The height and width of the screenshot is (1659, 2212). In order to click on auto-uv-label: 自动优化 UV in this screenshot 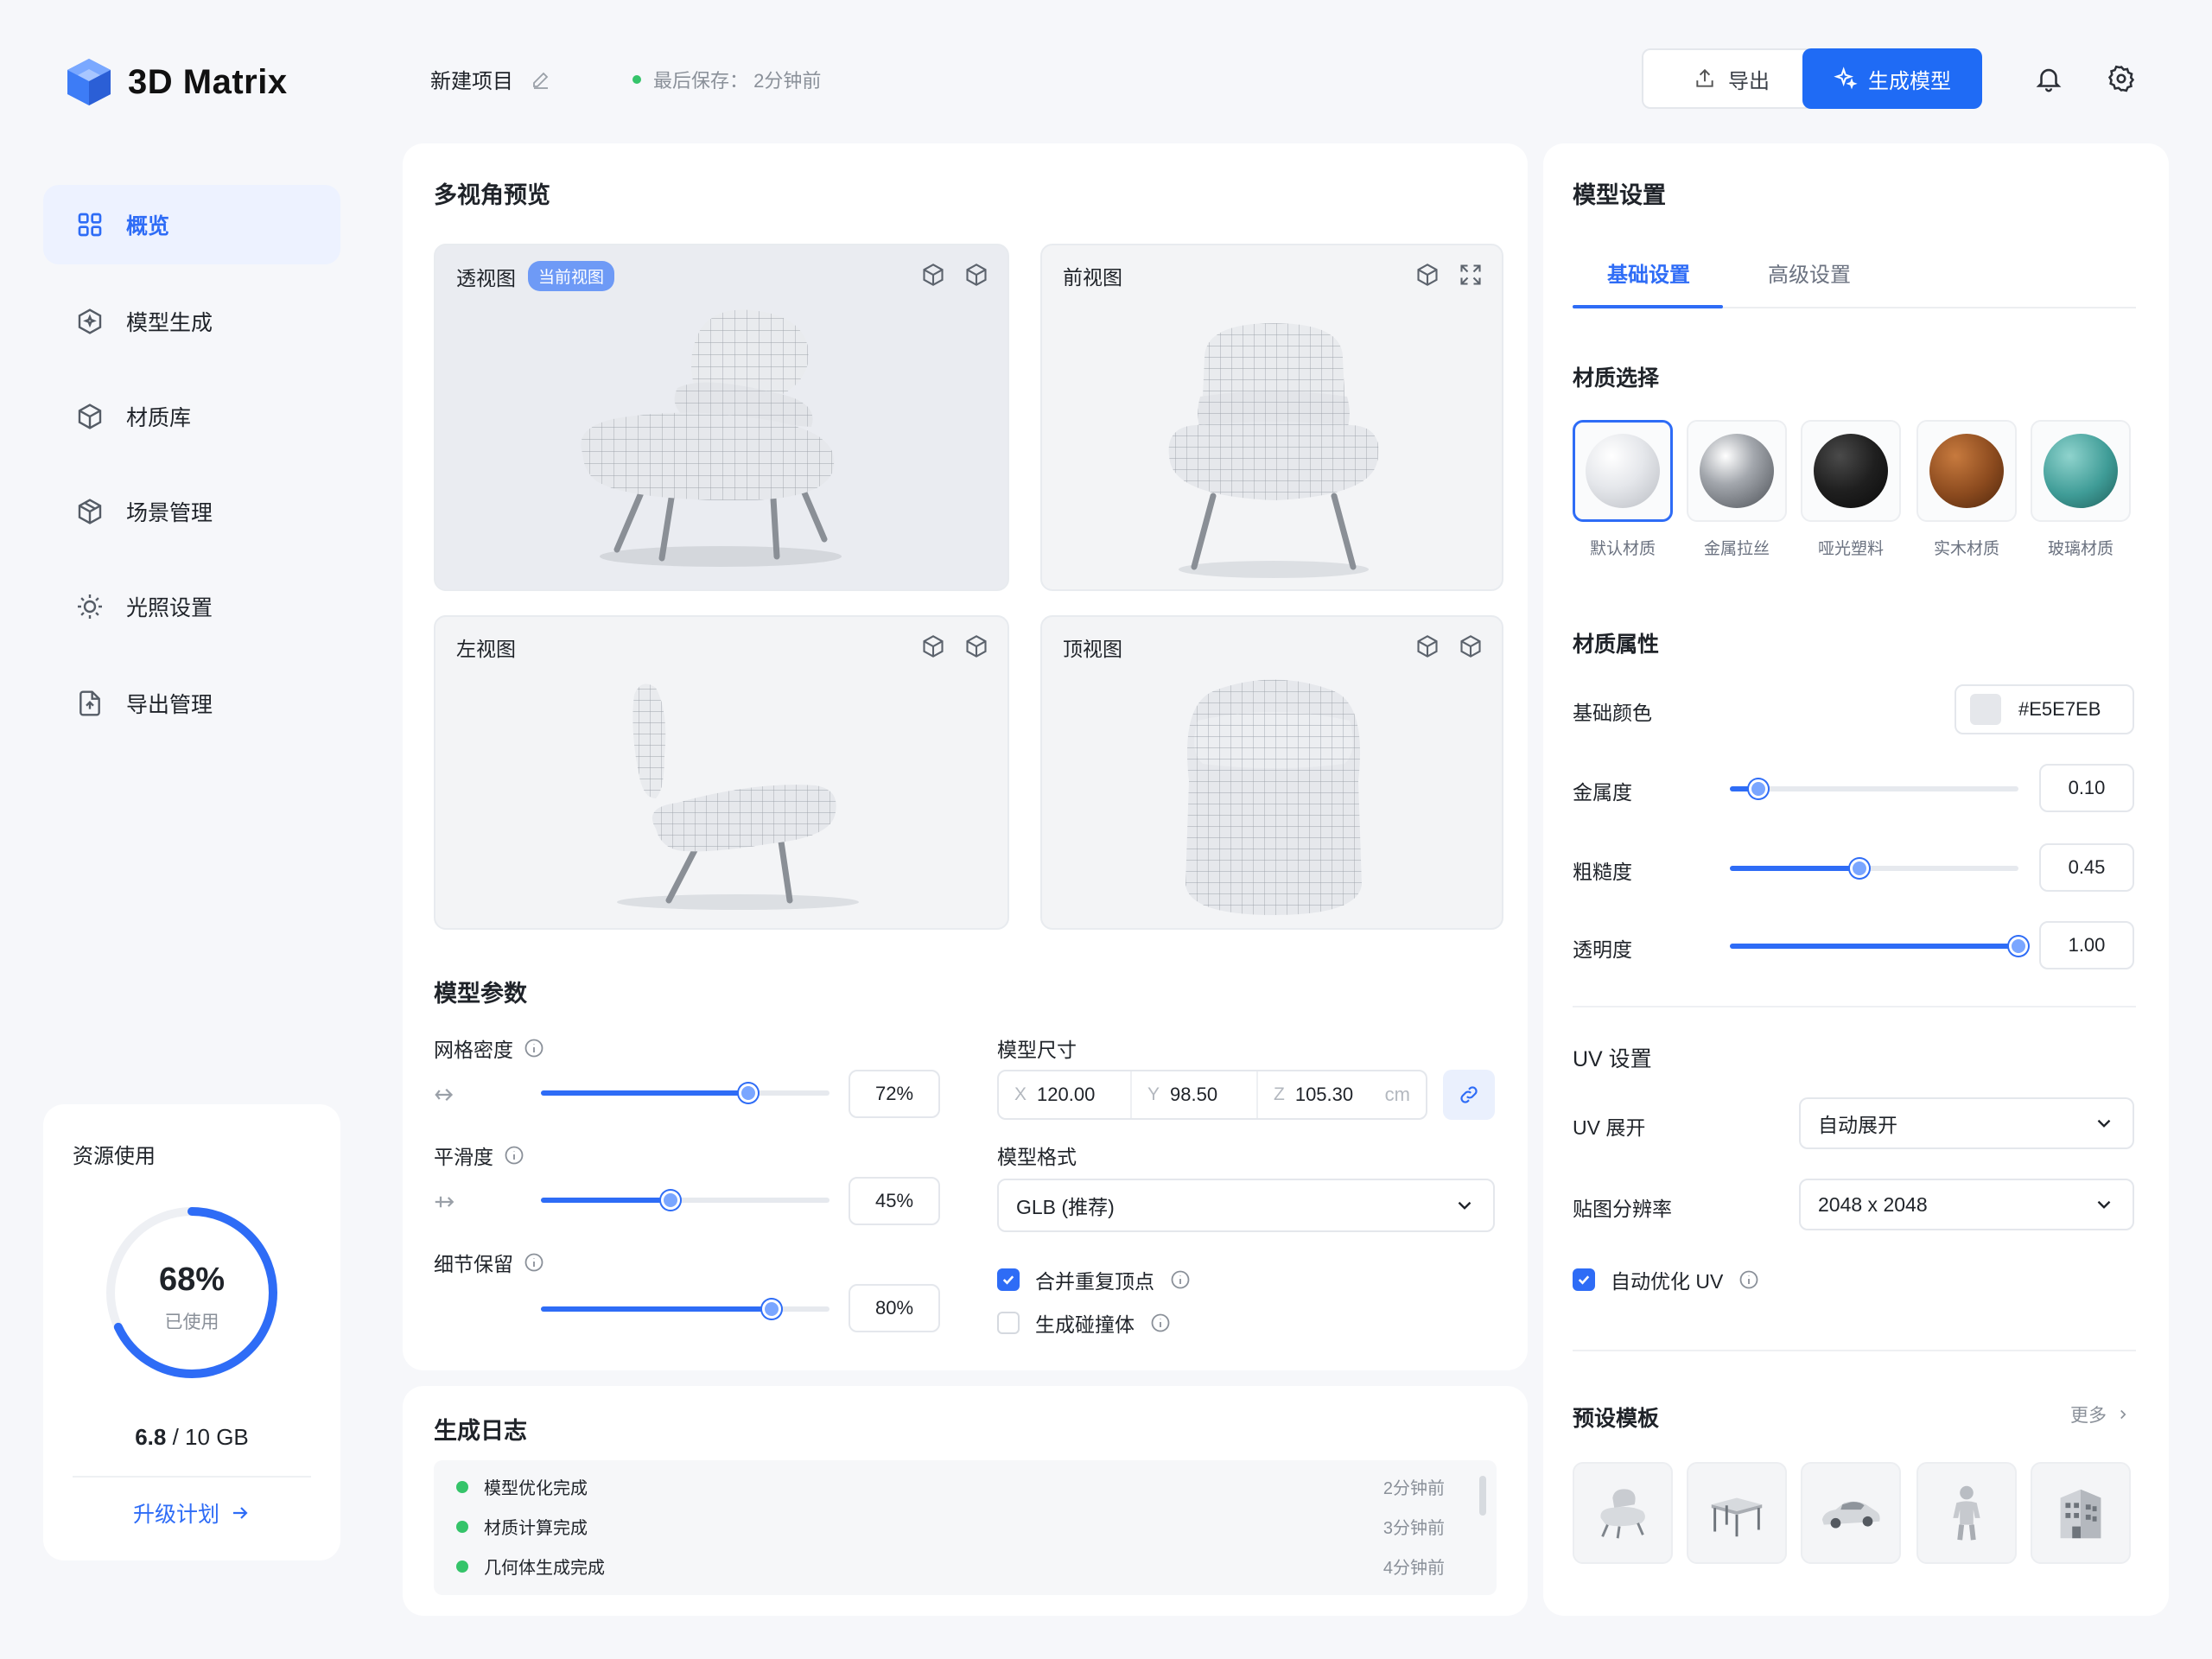, I will do `click(1667, 1281)`.